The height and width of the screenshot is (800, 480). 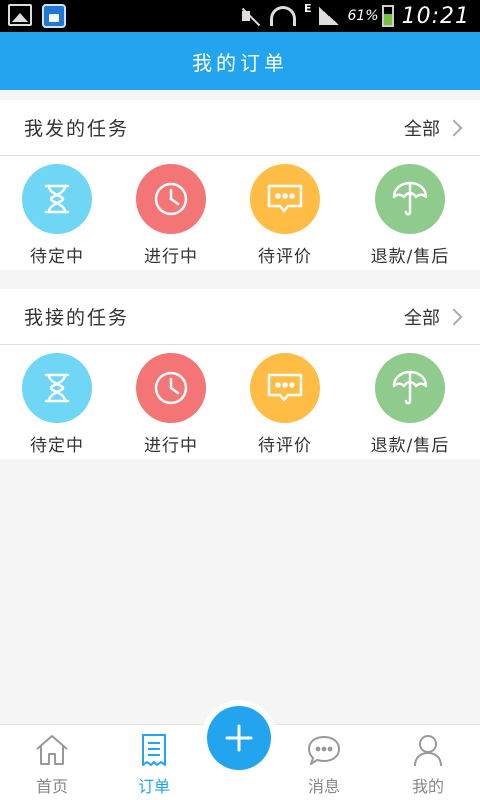 I want to click on mute-icon, so click(x=251, y=16).